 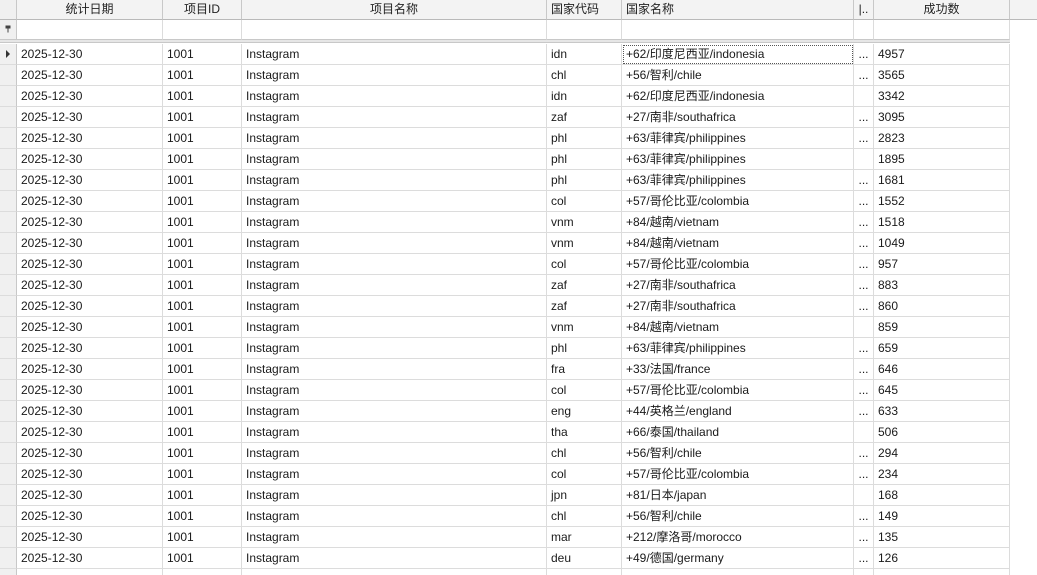 What do you see at coordinates (505, 30) in the screenshot?
I see `auto-filter-row` at bounding box center [505, 30].